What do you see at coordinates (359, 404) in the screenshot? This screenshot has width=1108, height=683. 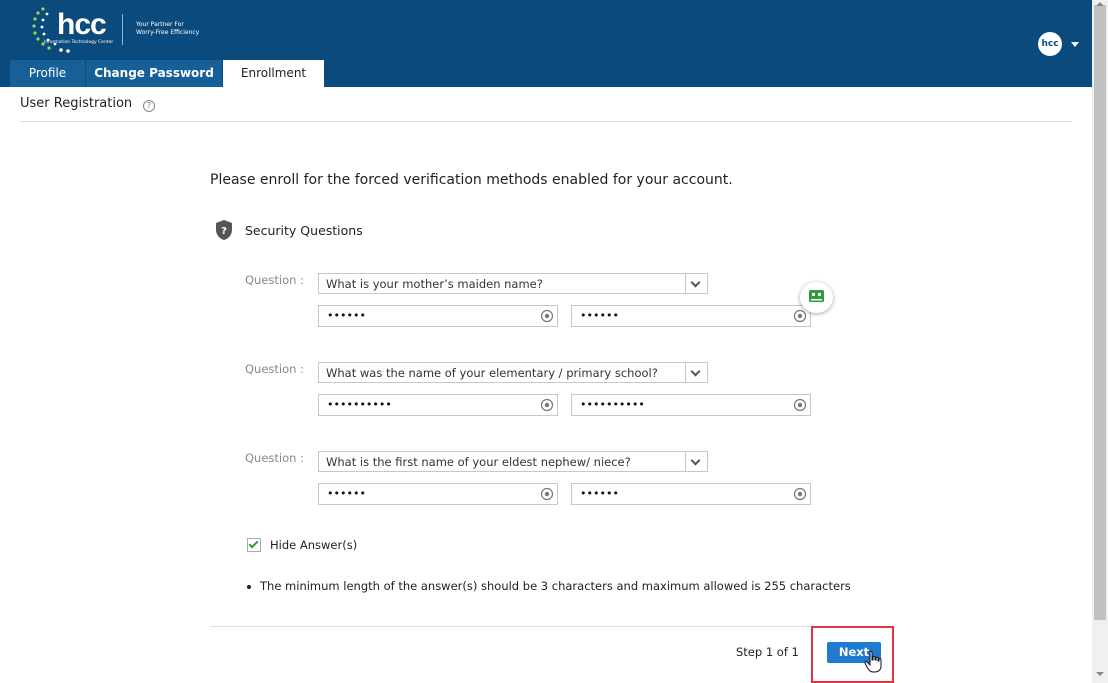 I see `answer-masked-value: ••••••••••` at bounding box center [359, 404].